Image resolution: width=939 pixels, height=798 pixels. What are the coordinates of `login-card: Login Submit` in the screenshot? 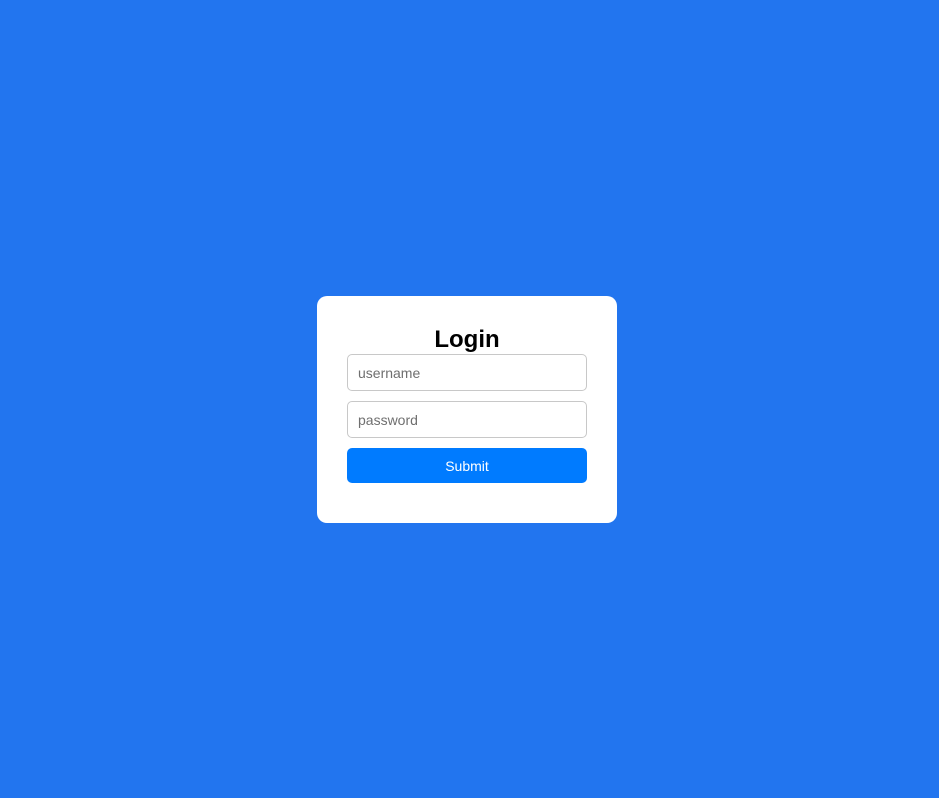 It's located at (467, 409).